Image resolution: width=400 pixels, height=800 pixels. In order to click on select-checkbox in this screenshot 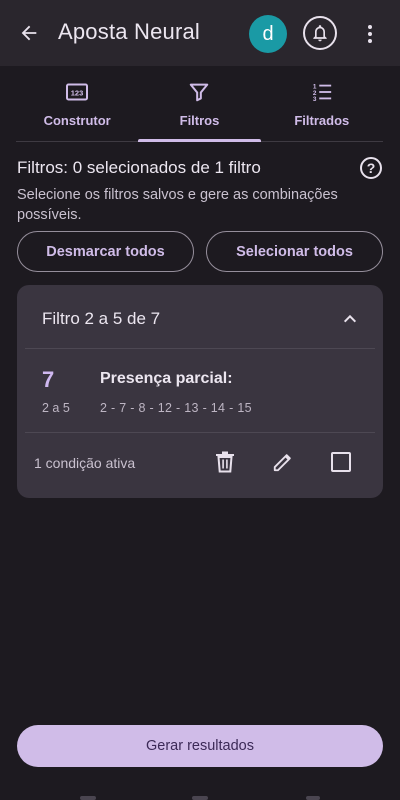, I will do `click(341, 462)`.